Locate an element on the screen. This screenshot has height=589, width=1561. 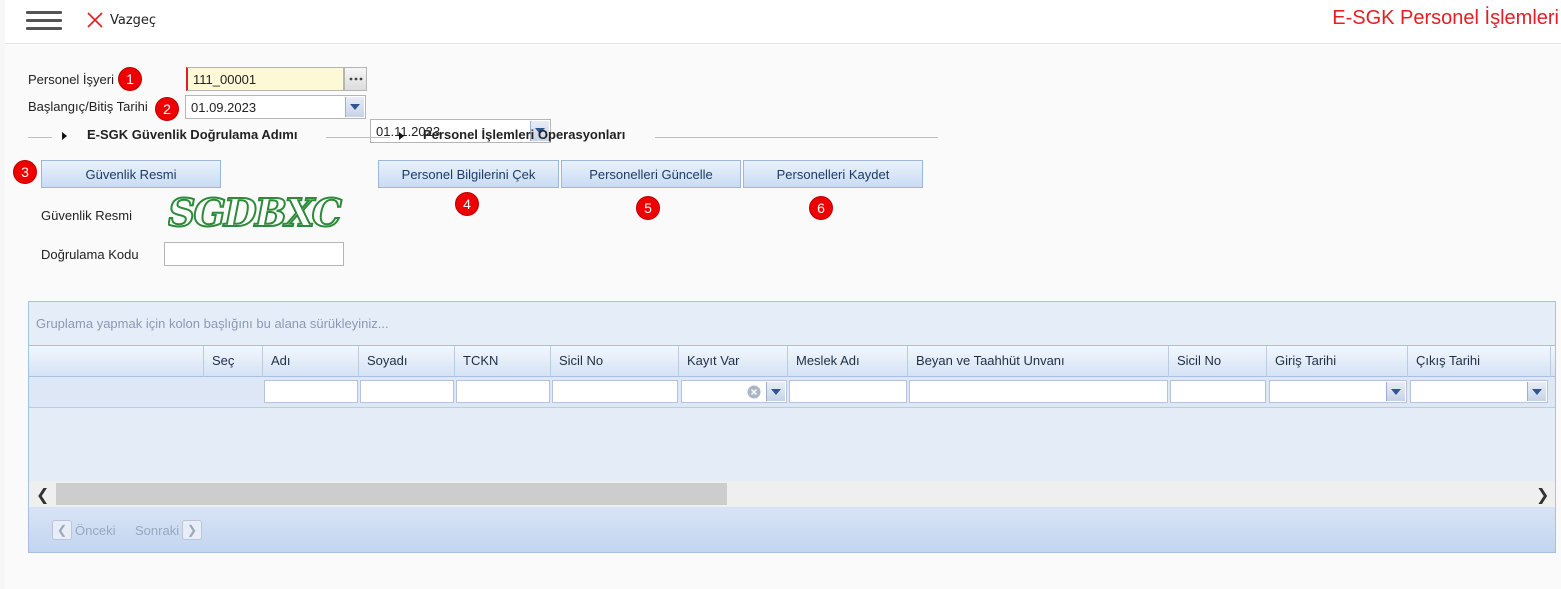
filter-row is located at coordinates (792, 392).